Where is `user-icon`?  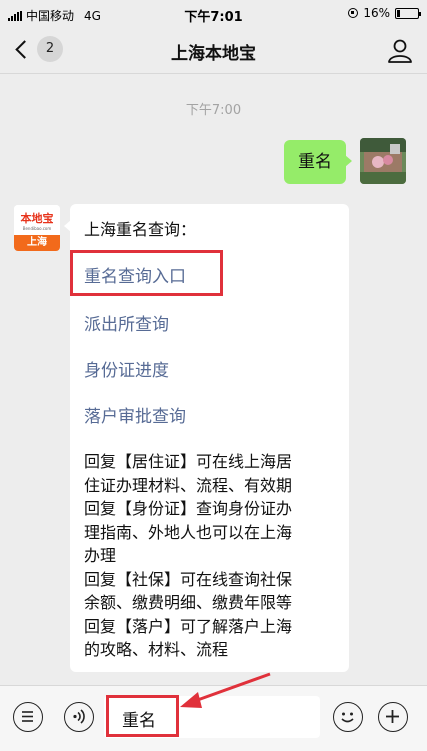 user-icon is located at coordinates (400, 51).